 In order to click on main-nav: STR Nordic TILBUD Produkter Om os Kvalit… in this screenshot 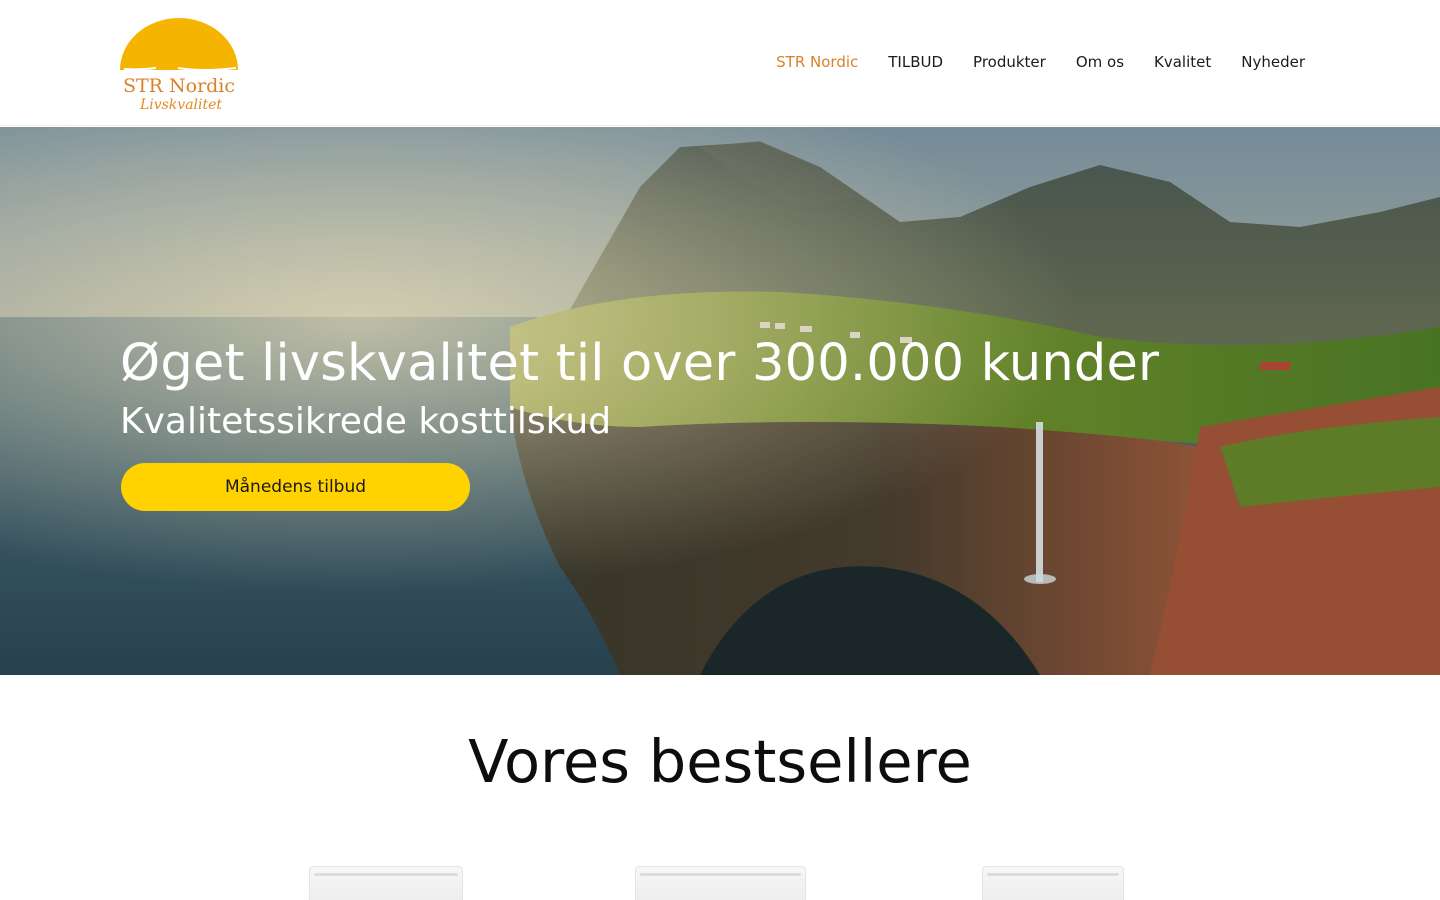, I will do `click(1040, 62)`.